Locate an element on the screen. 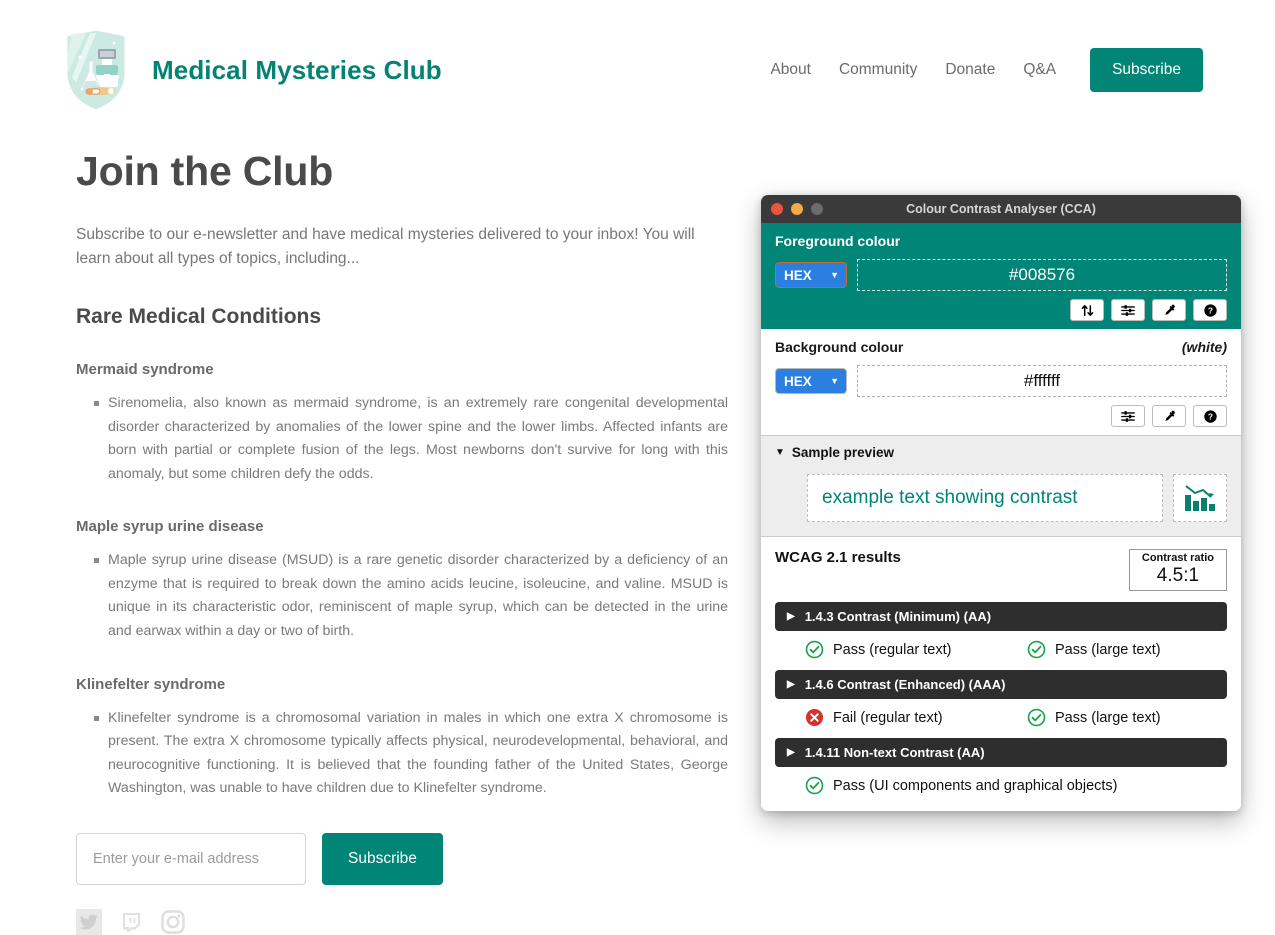  foreground-colour-section: Foreground colour HEX ▼ #008576 ? is located at coordinates (1001, 276).